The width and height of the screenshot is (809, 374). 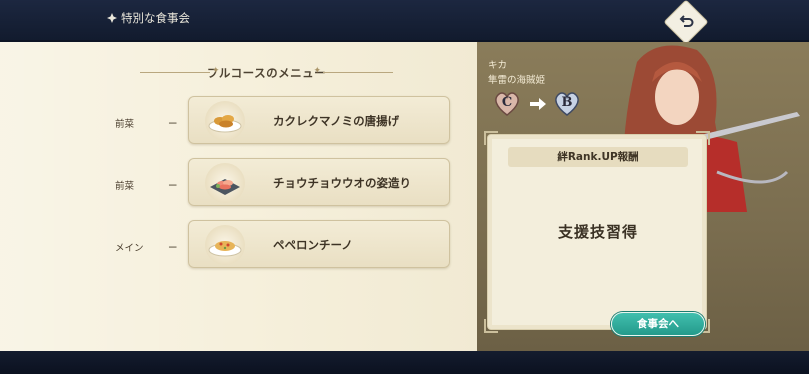 I want to click on fried-fish-dish-icon, so click(x=225, y=121).